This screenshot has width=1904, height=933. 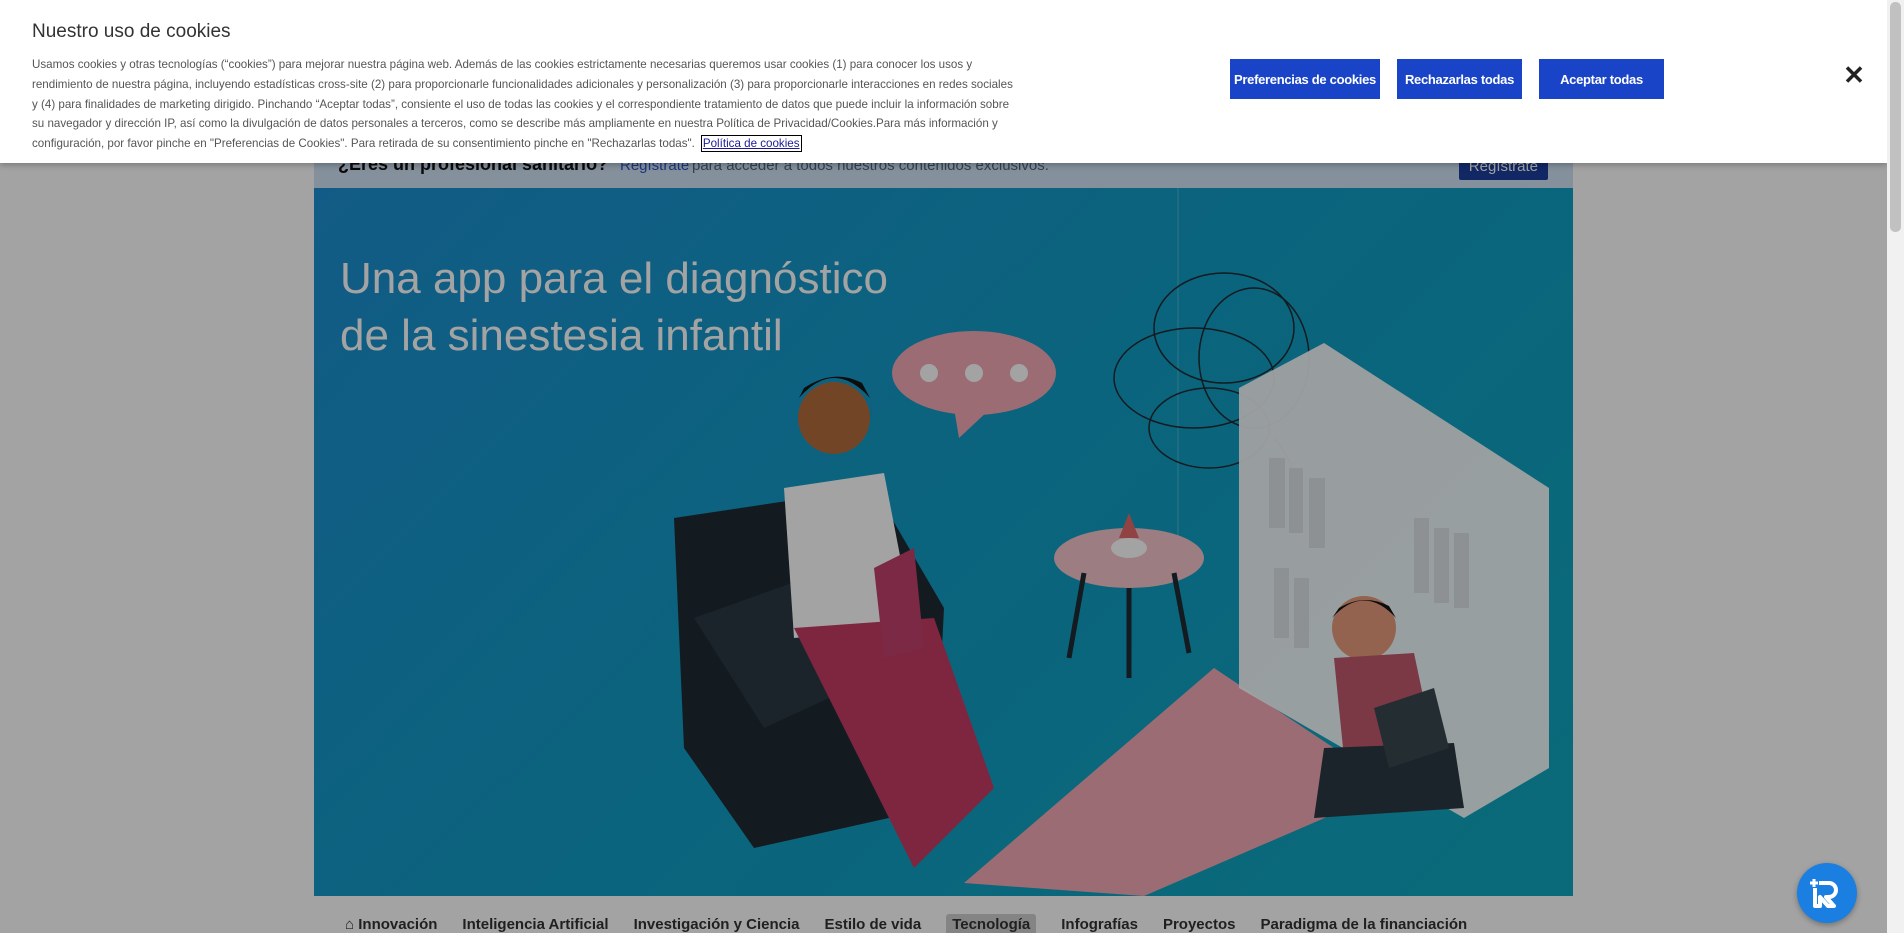 What do you see at coordinates (1459, 79) in the screenshot?
I see `reject-all-button: Rechazarlas todas` at bounding box center [1459, 79].